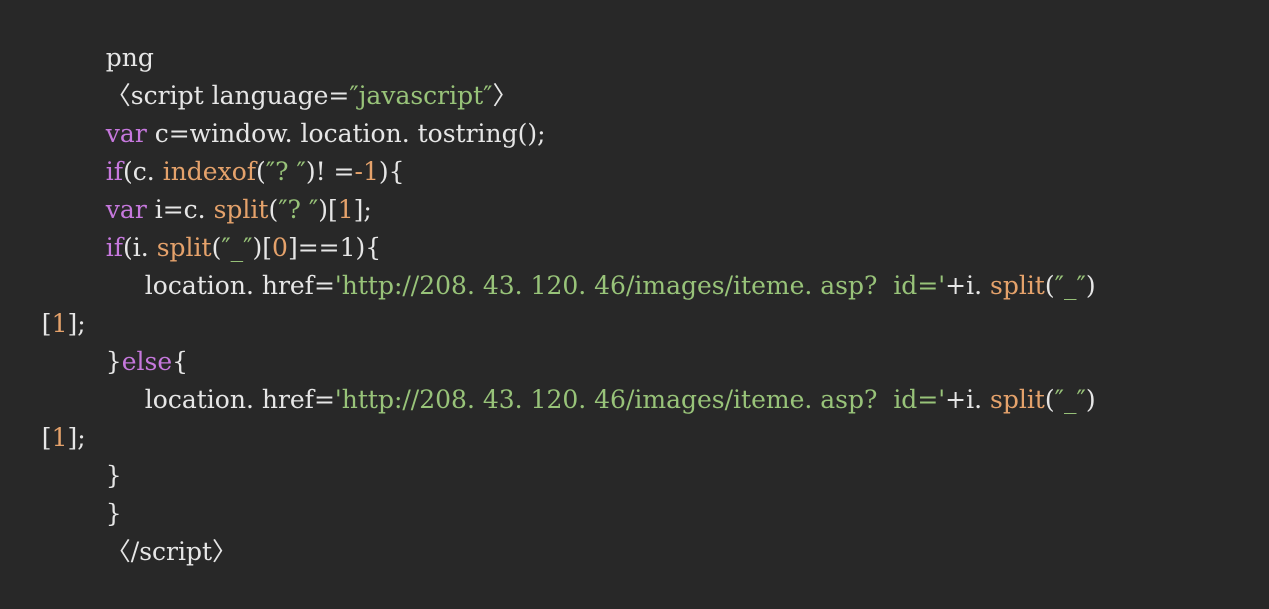  Describe the element at coordinates (209, 171) in the screenshot. I see `token: indexof` at that location.